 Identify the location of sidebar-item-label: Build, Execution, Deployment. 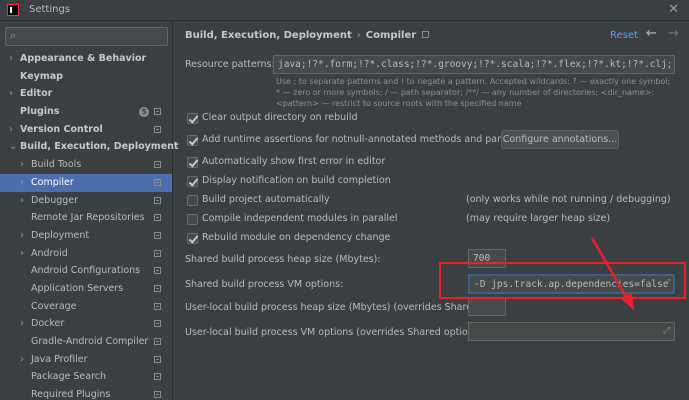
(99, 147).